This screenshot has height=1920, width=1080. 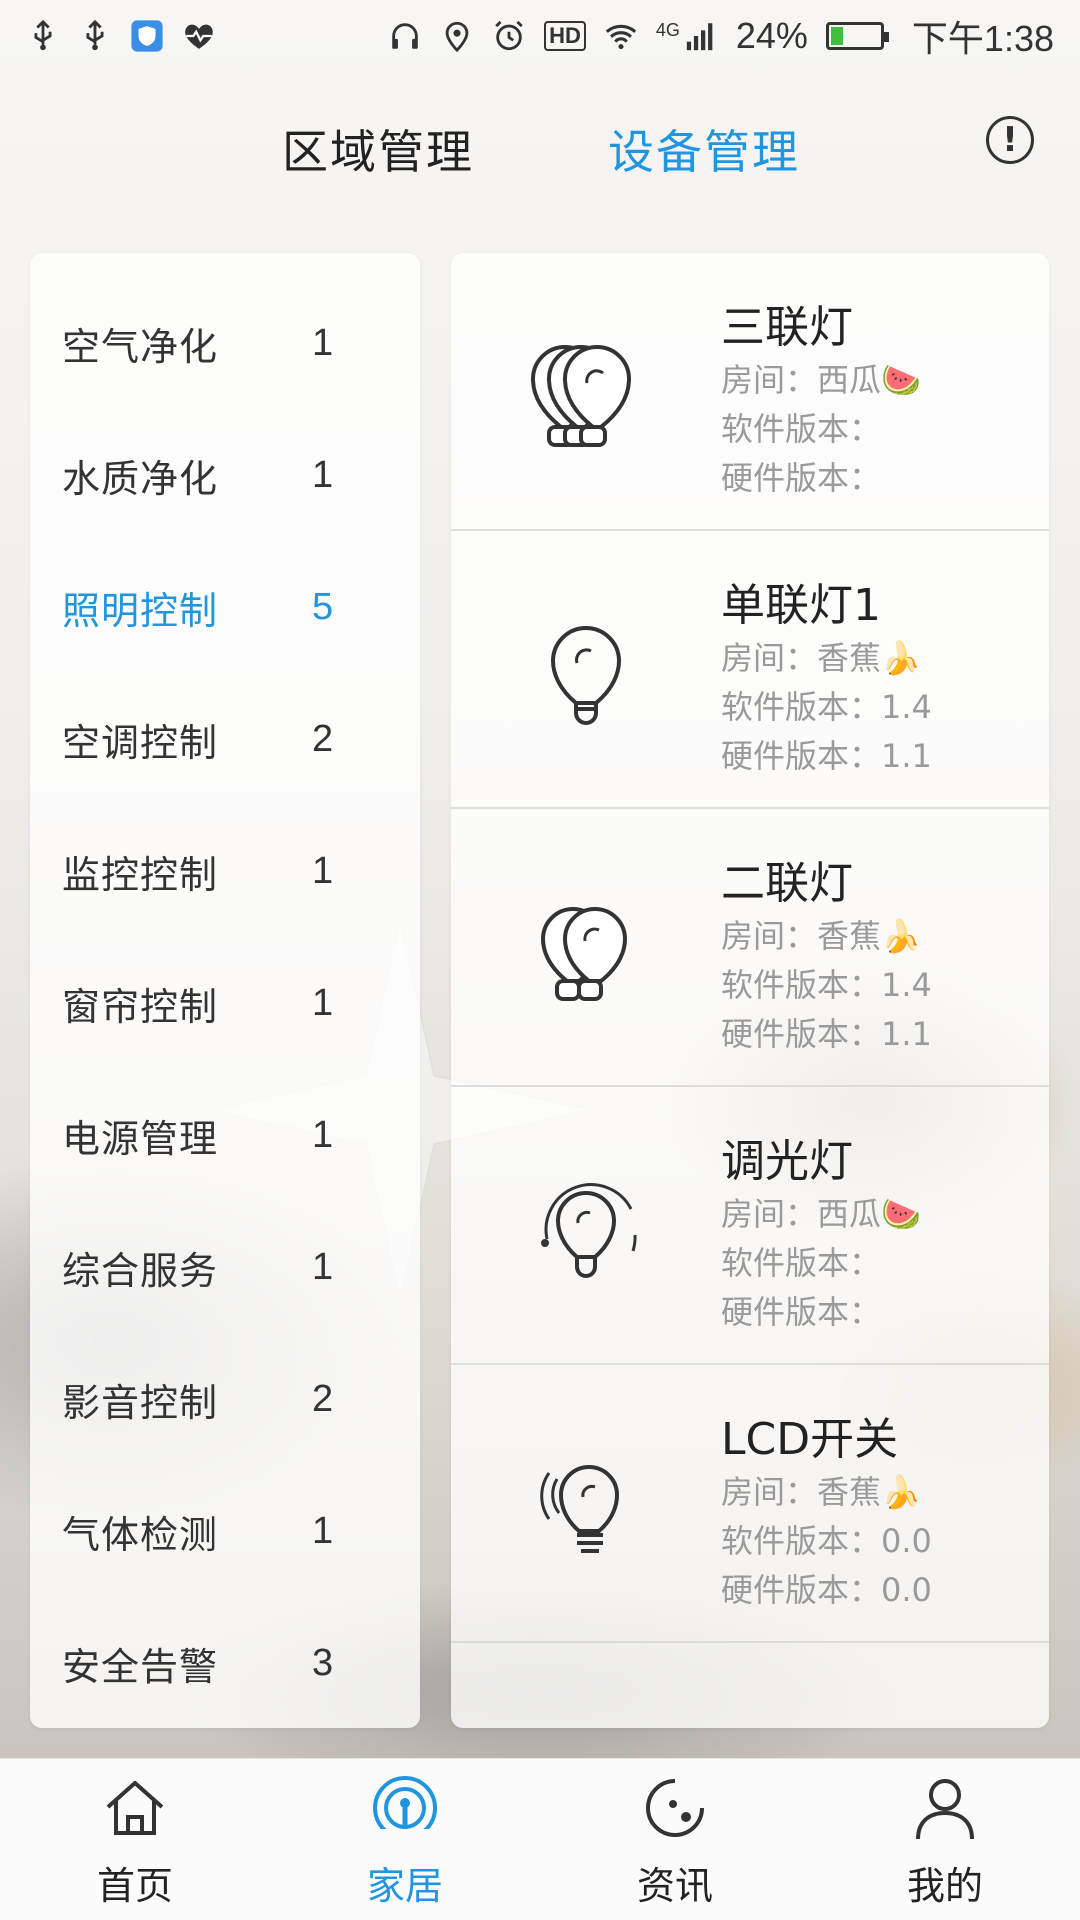 I want to click on category-count: 3, so click(x=323, y=1662).